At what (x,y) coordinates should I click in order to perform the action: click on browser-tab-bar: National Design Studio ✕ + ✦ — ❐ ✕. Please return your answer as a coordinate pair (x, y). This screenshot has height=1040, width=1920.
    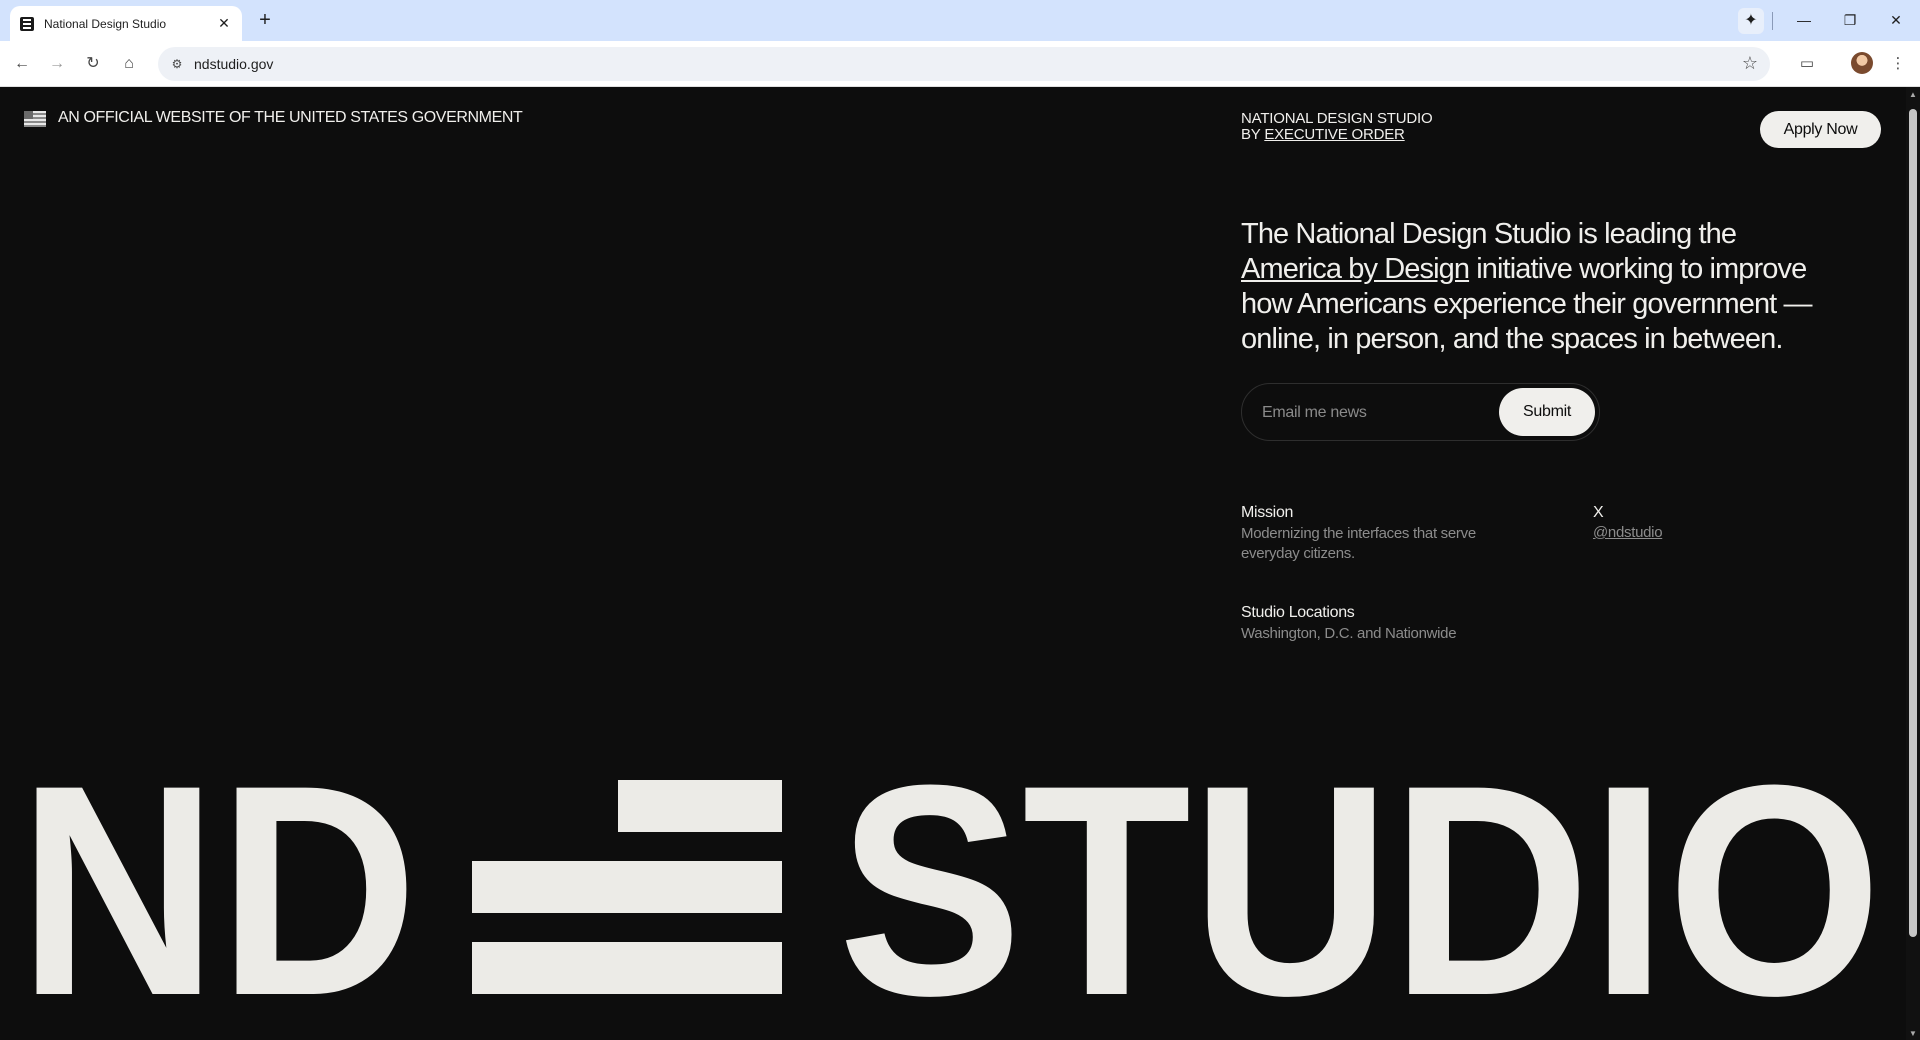
    Looking at the image, I should click on (960, 20).